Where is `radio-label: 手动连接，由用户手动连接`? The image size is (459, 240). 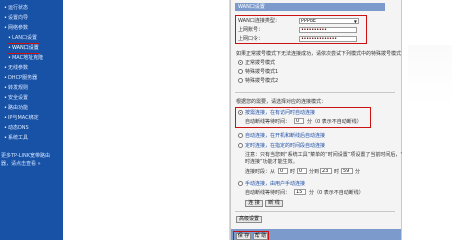 radio-label: 手动连接，由用户手动连接 is located at coordinates (275, 184).